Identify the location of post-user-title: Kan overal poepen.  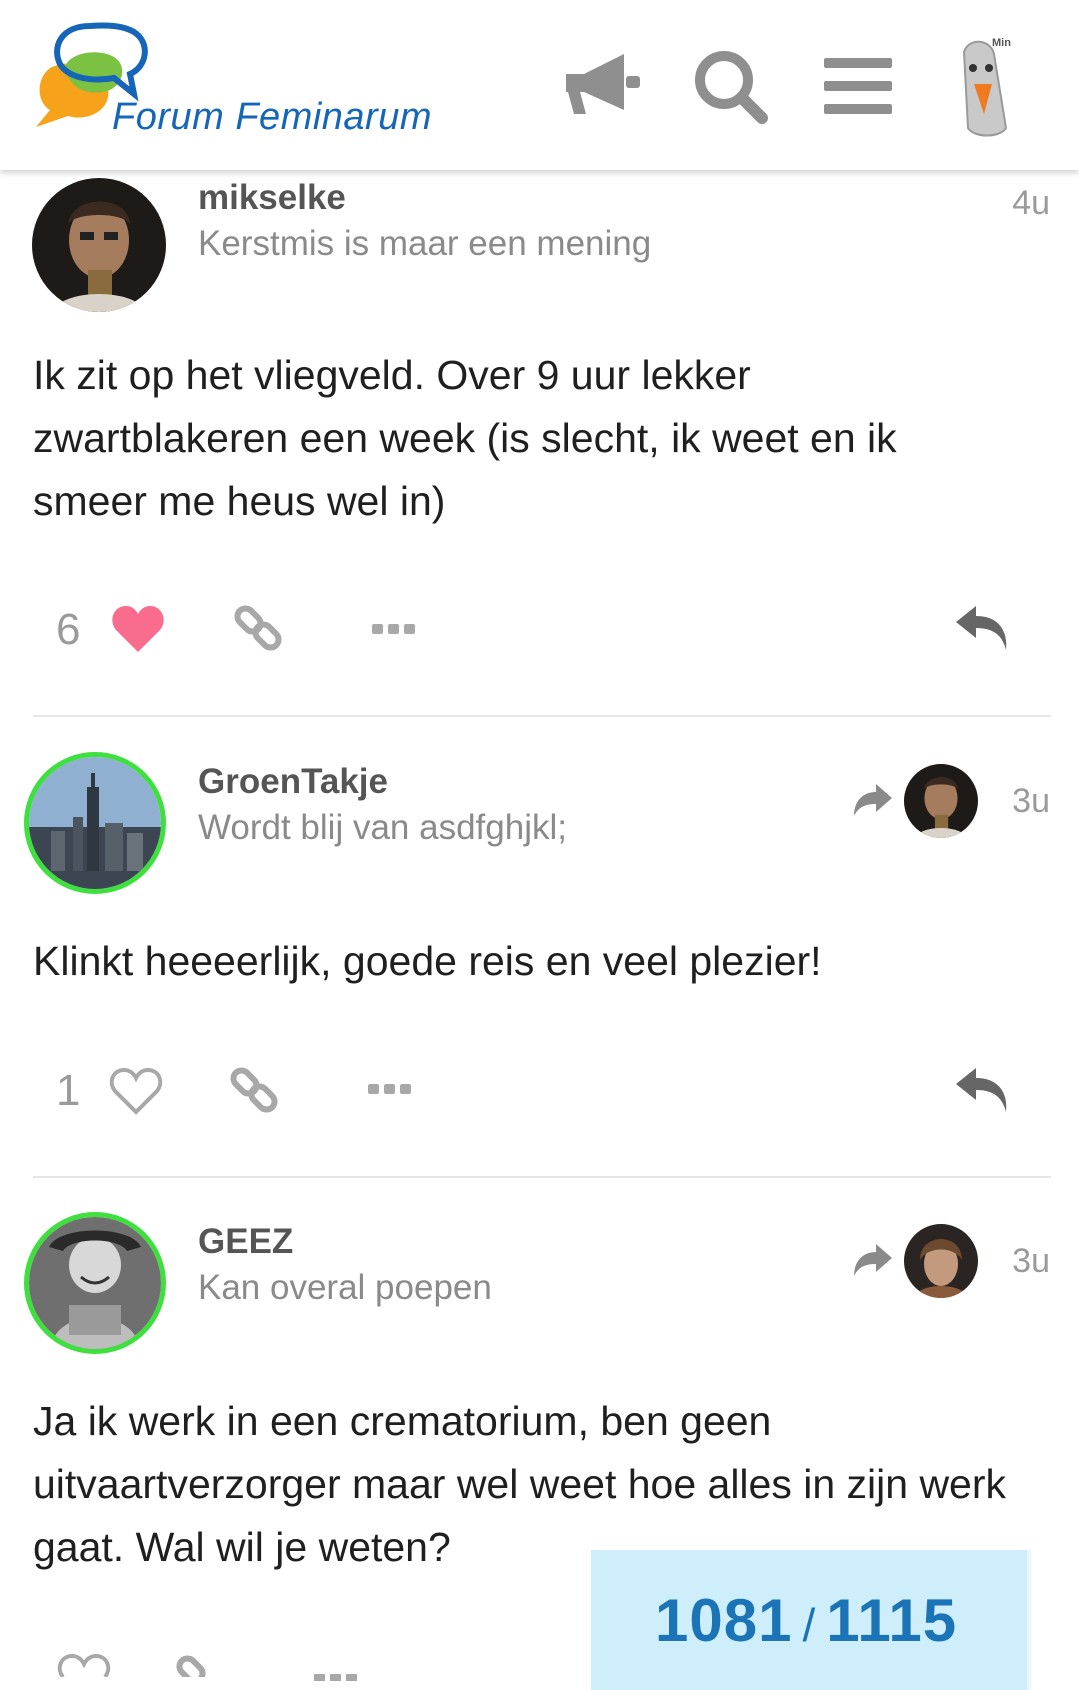
(345, 1287).